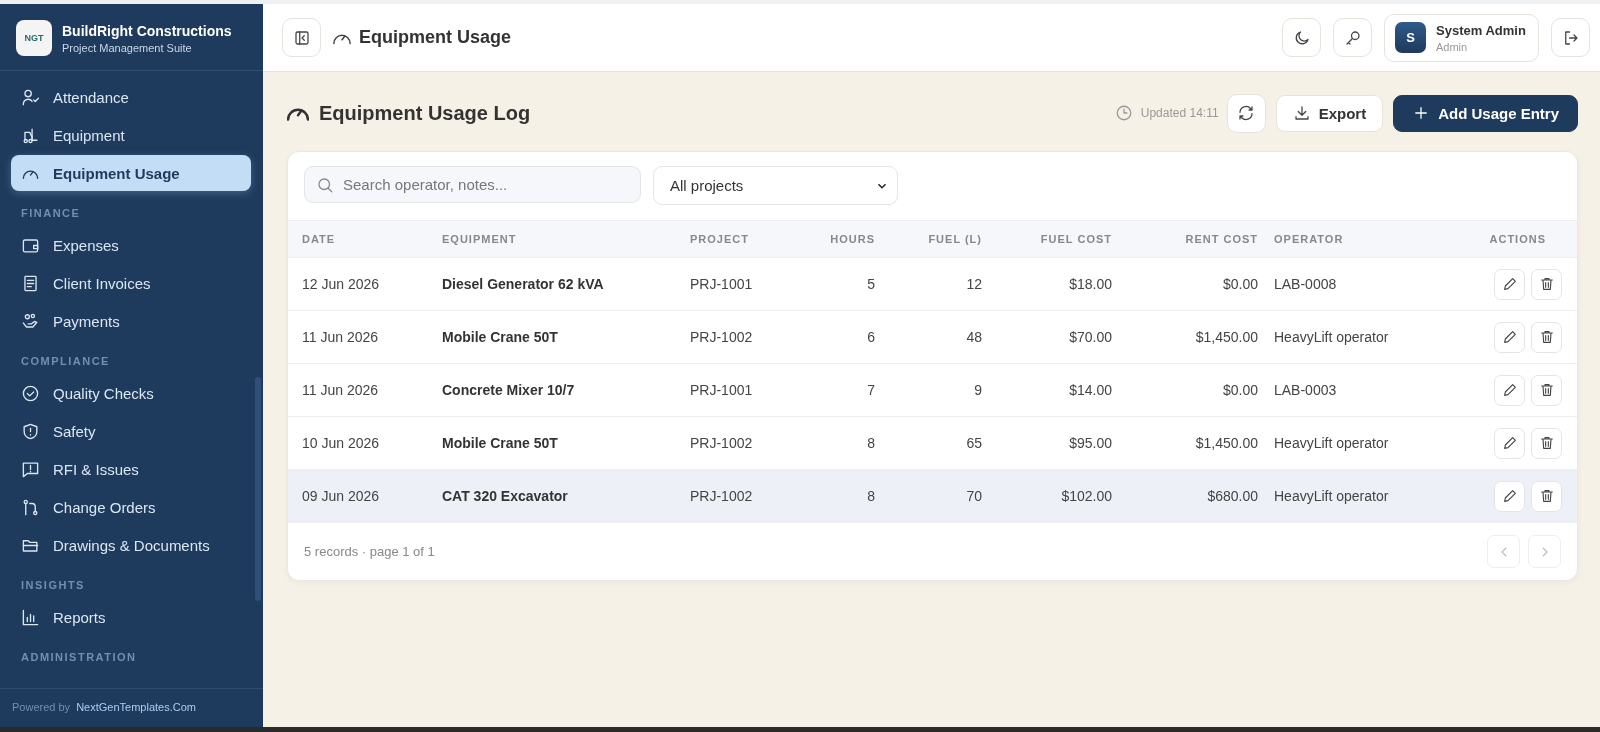 This screenshot has height=732, width=1600. Describe the element at coordinates (932, 337) in the screenshot. I see `table-row: 11 Jun 2026 Mobile Crane 50T PRJ-1002 6 48 $70.00 $1,450.00 HeavyLift operator` at that location.